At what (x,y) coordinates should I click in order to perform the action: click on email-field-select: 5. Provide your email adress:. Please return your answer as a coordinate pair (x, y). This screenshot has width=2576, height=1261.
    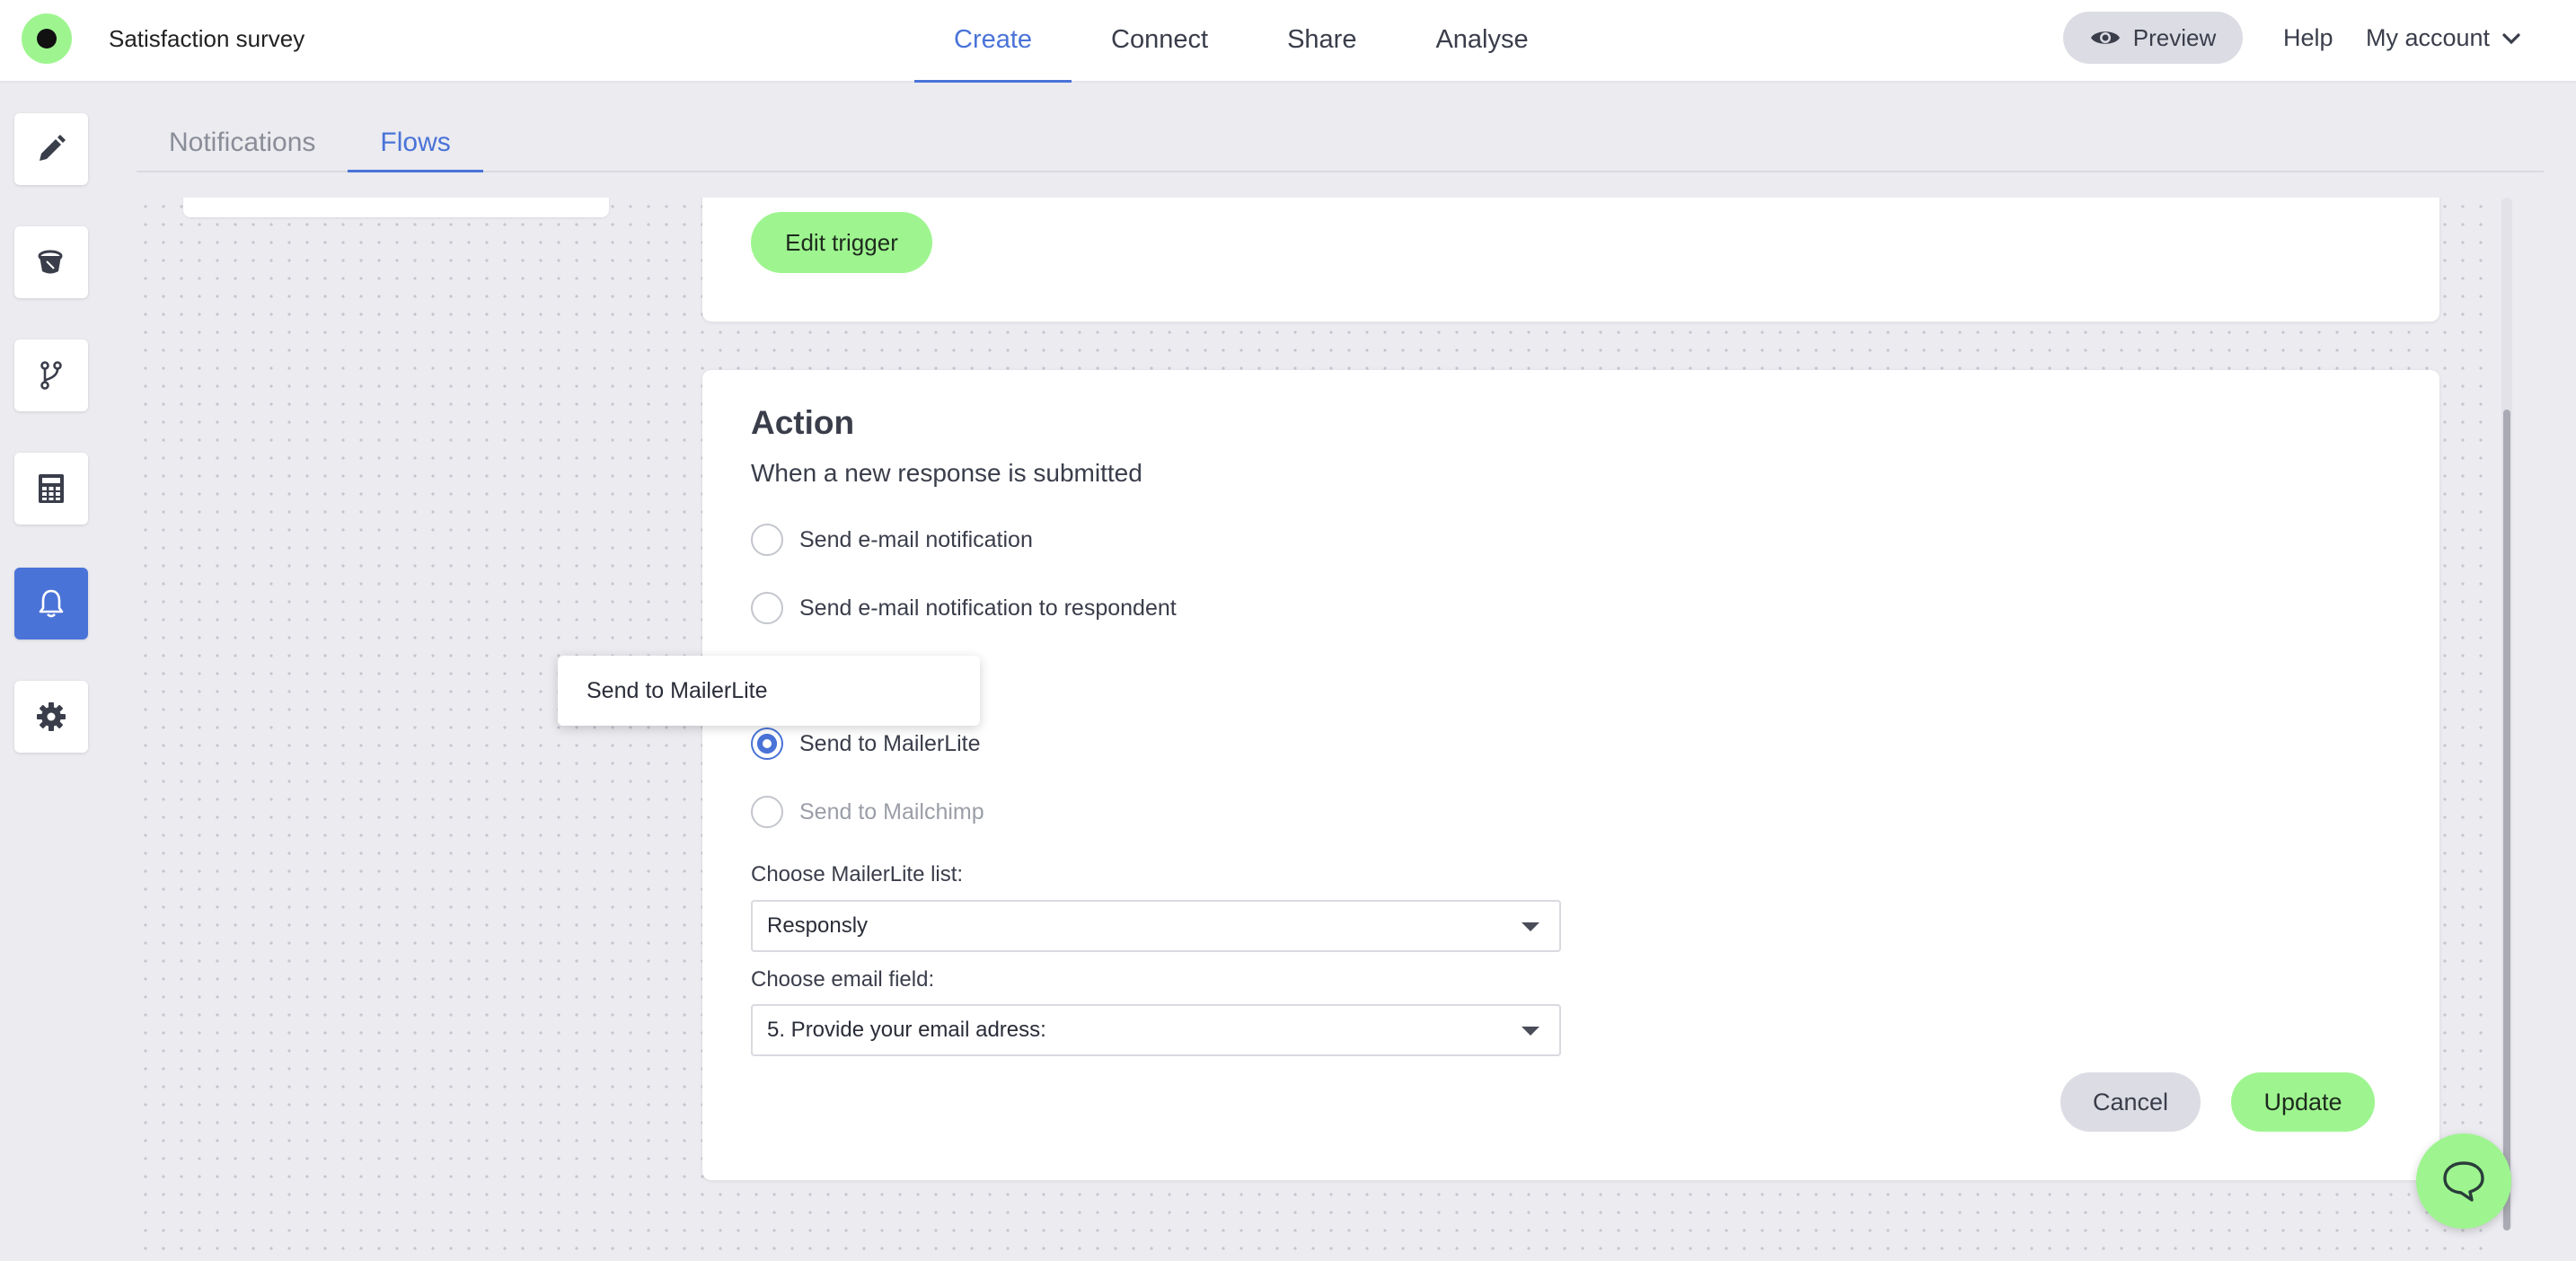
    Looking at the image, I should click on (1156, 1030).